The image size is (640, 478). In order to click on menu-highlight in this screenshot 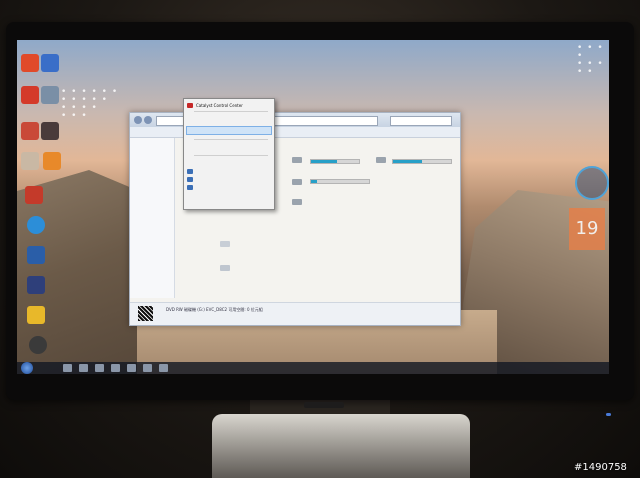, I will do `click(229, 130)`.